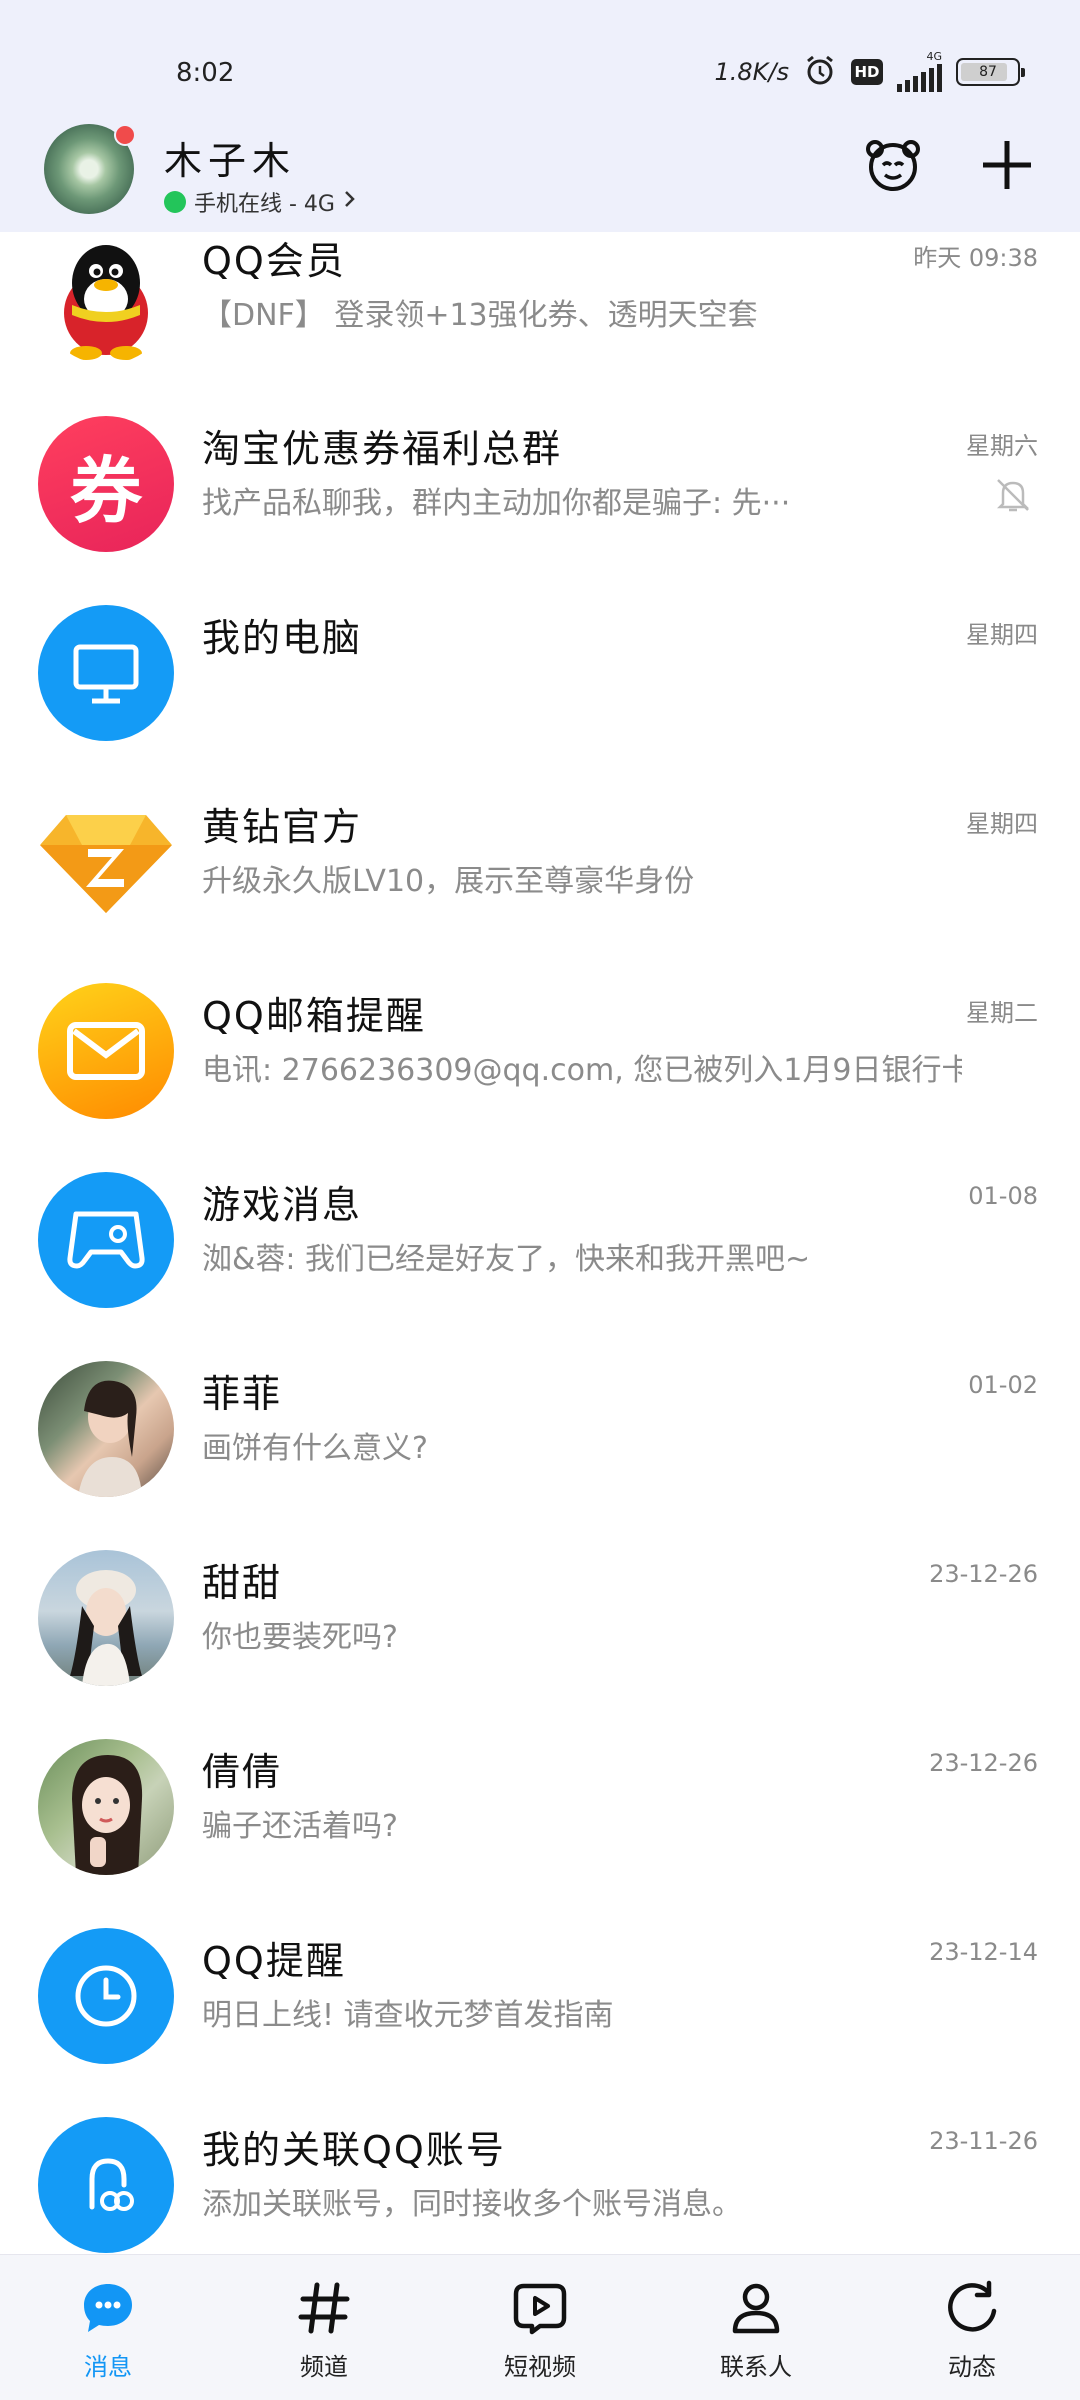 This screenshot has height=2400, width=1080. What do you see at coordinates (540, 1793) in the screenshot?
I see `chat-item-qianqian: 倩倩 23-12-26 骗子还活着吗?` at bounding box center [540, 1793].